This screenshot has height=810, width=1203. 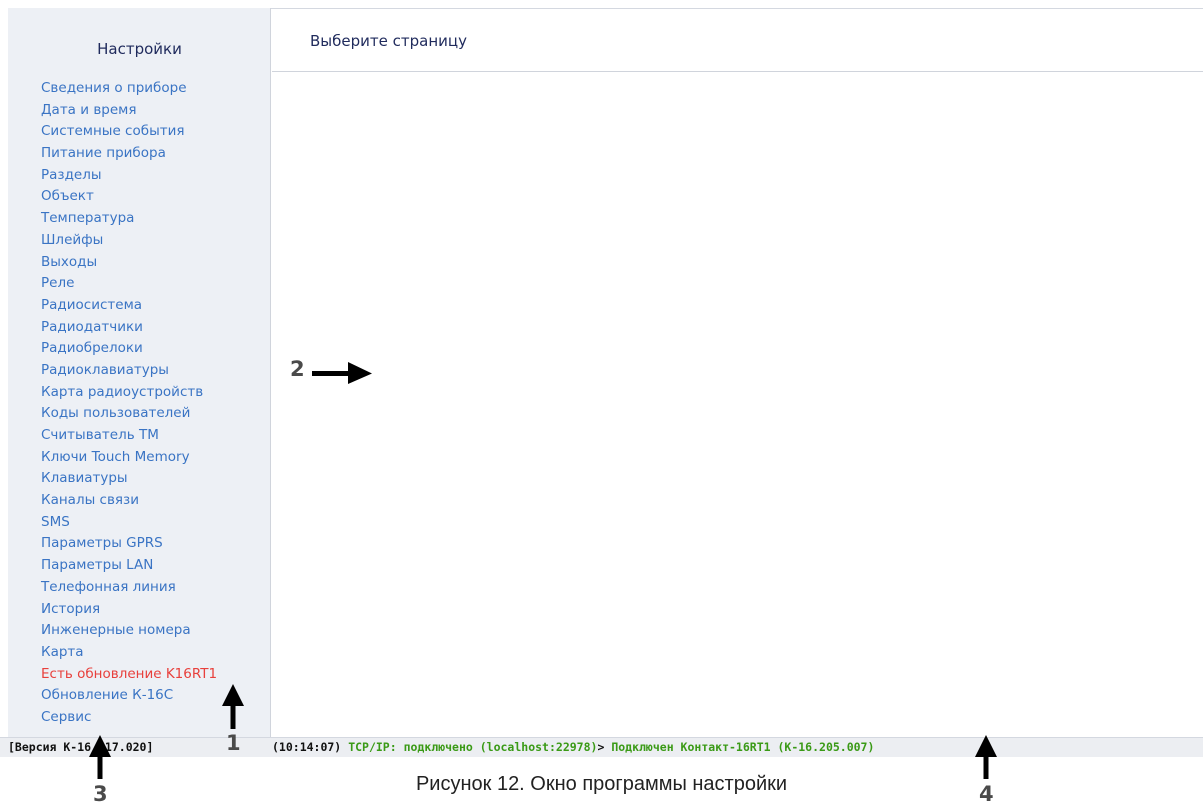 What do you see at coordinates (473, 747) in the screenshot?
I see `status-tcp: TCP/IP: подключено (localhost:22978)` at bounding box center [473, 747].